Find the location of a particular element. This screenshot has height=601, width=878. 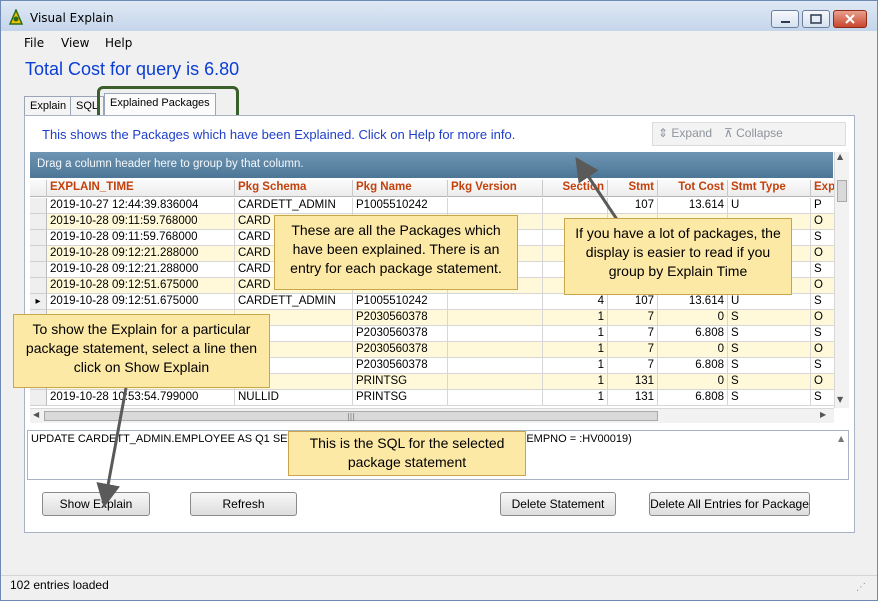

menu-view: View is located at coordinates (75, 43).